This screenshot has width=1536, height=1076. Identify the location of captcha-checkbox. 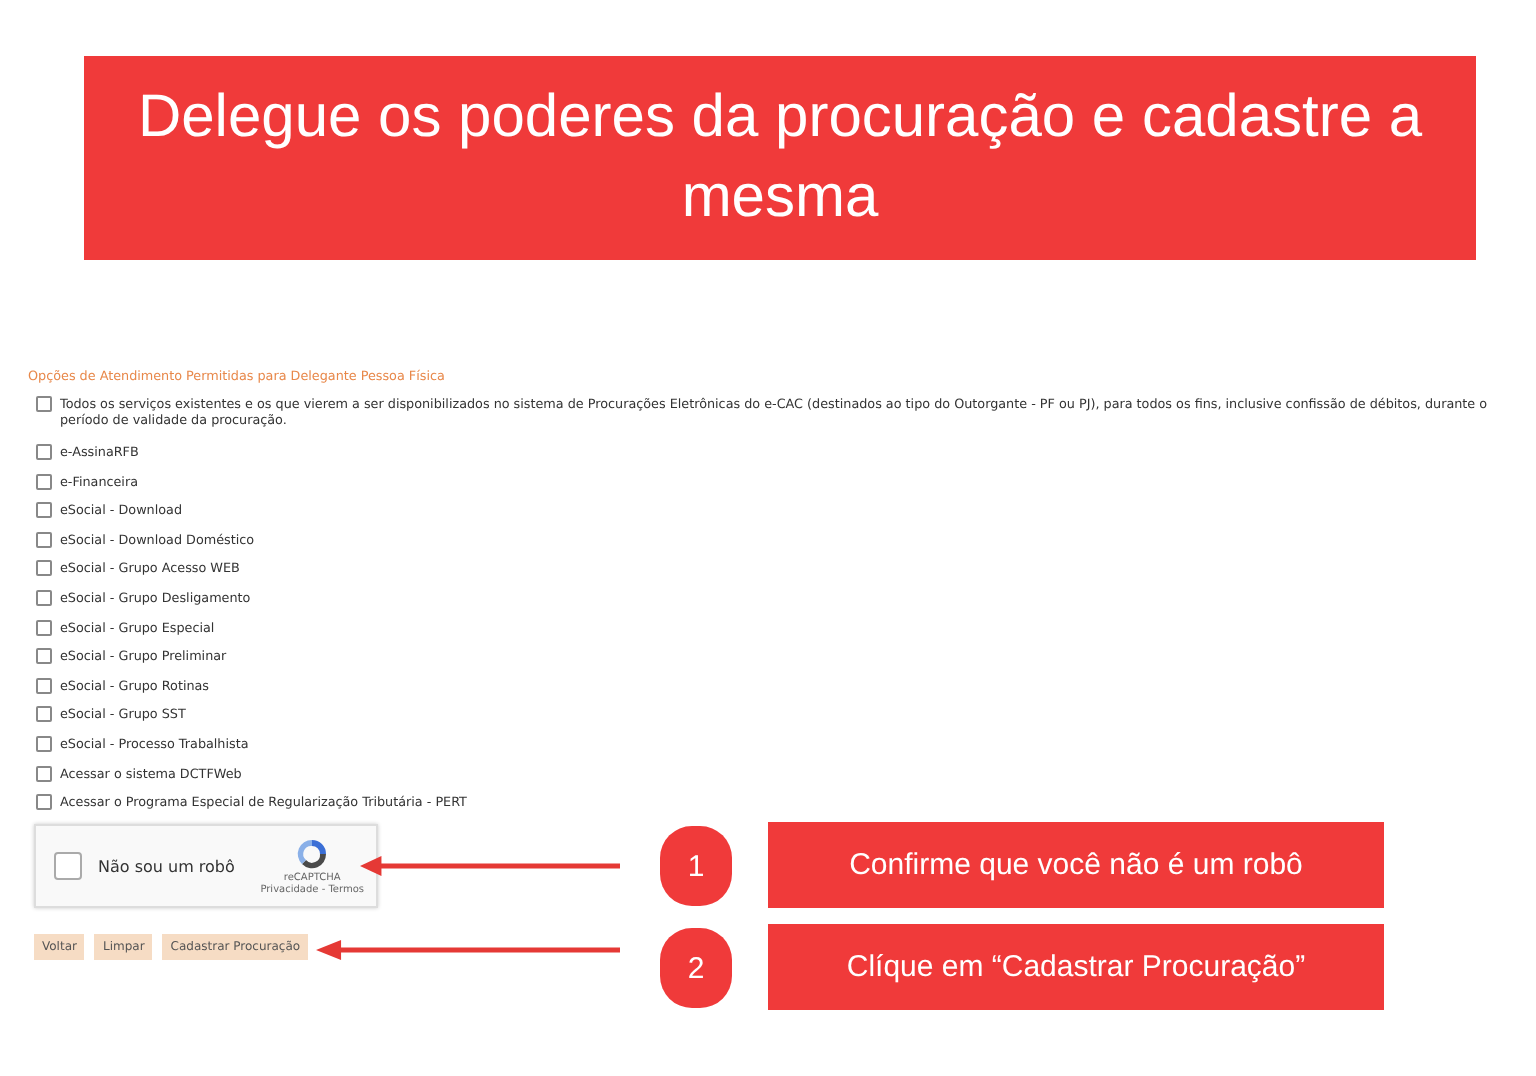
(68, 866).